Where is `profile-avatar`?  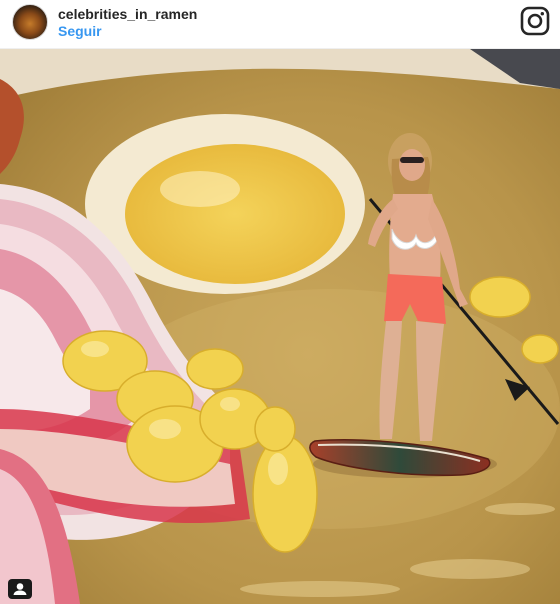 profile-avatar is located at coordinates (30, 22).